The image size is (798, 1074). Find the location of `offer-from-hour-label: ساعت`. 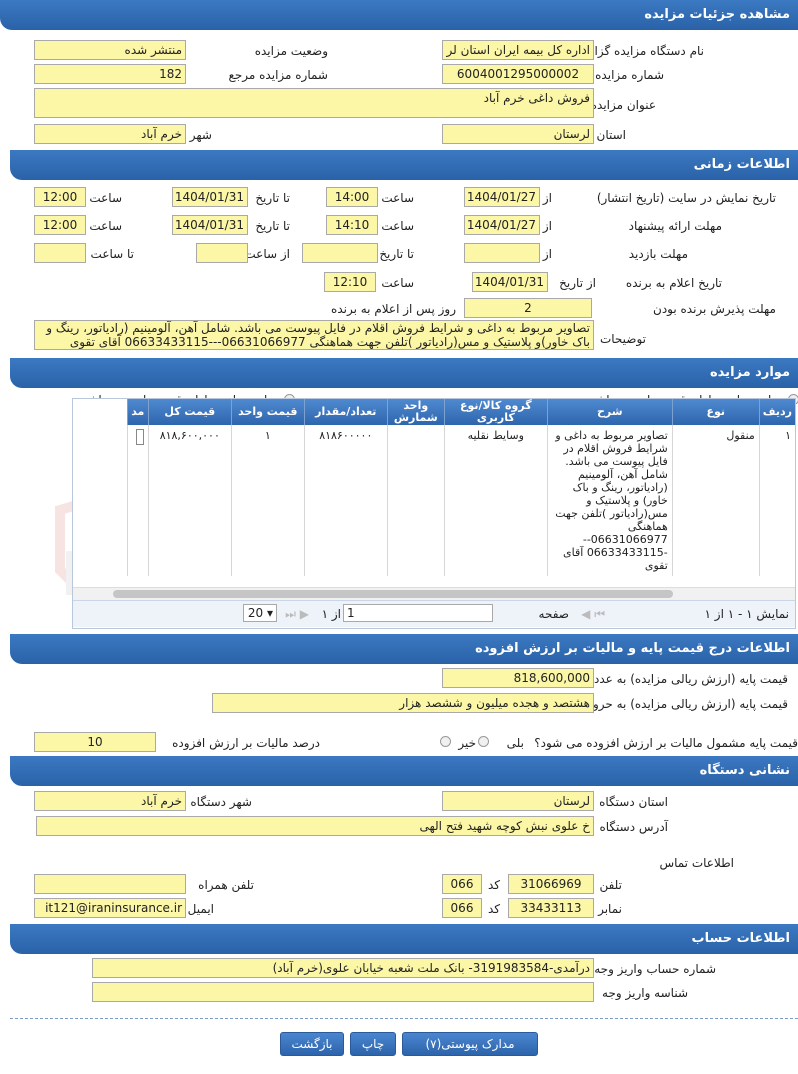

offer-from-hour-label: ساعت is located at coordinates (397, 226).